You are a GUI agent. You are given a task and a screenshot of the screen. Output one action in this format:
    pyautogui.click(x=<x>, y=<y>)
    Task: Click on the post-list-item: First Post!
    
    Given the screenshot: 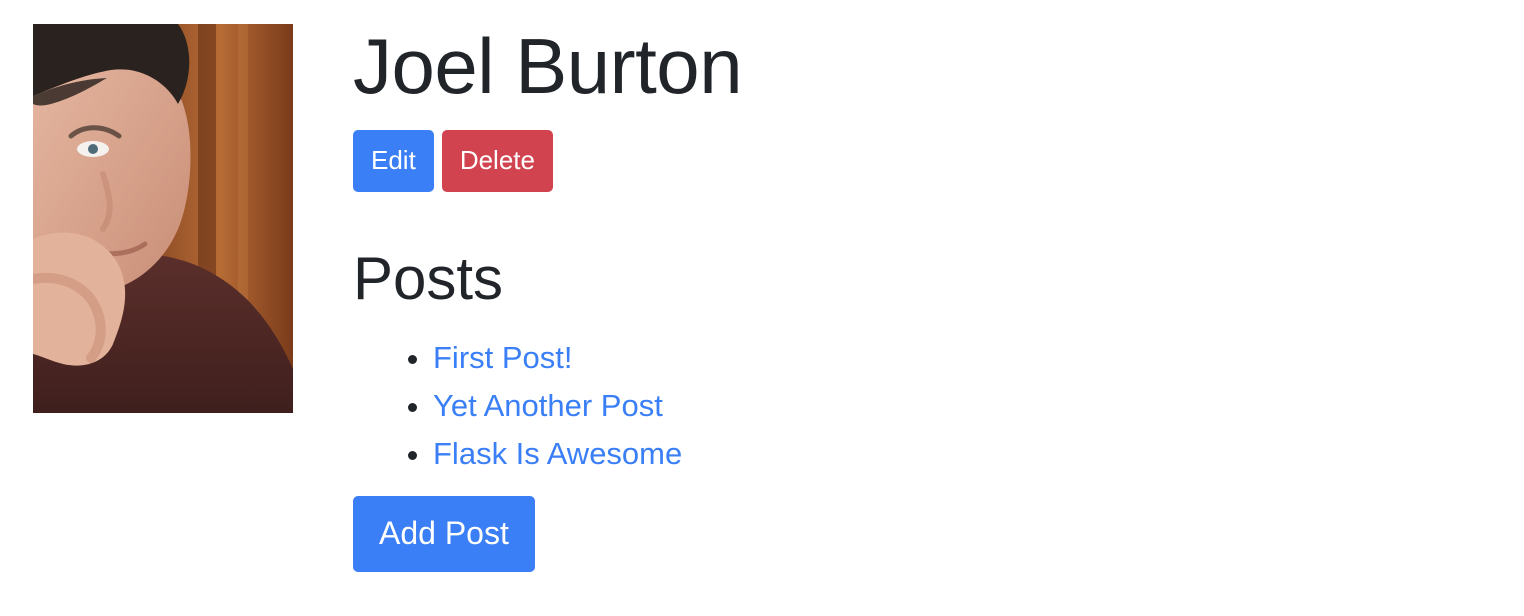 What is the action you would take?
    pyautogui.click(x=963, y=358)
    